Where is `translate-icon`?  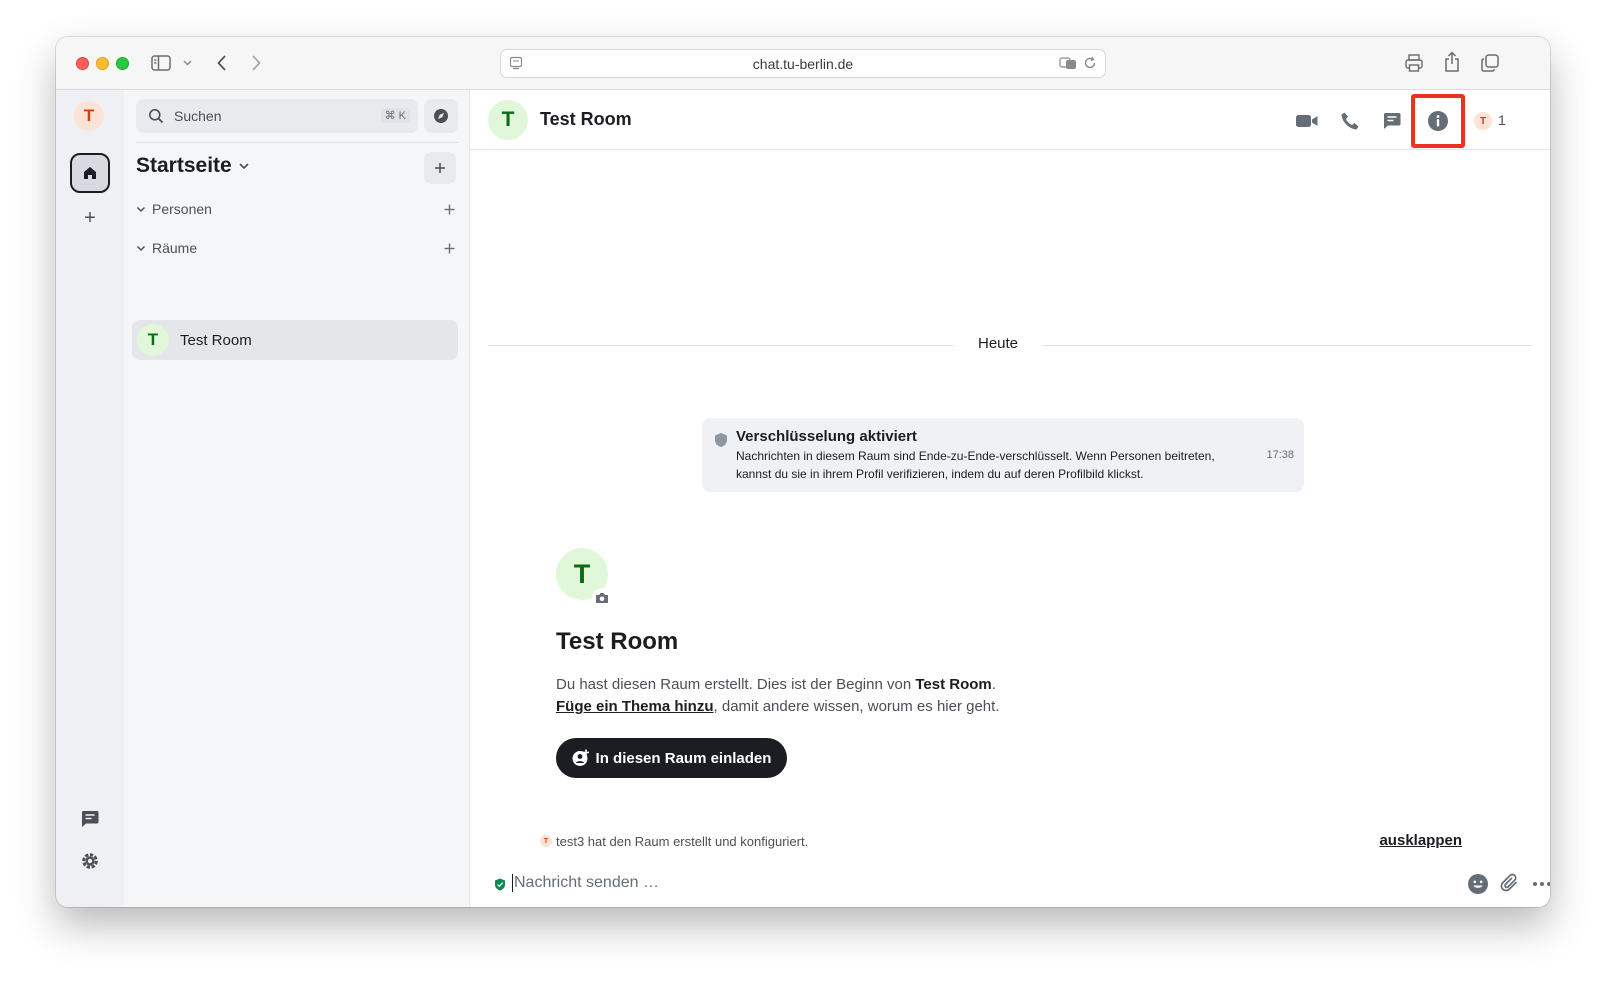 translate-icon is located at coordinates (1068, 64).